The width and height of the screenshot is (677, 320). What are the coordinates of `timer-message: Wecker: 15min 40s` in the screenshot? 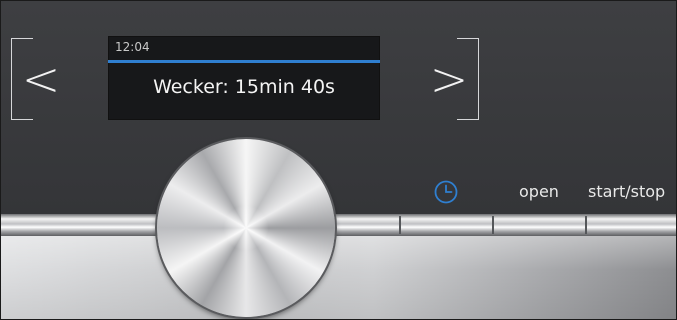 It's located at (244, 87).